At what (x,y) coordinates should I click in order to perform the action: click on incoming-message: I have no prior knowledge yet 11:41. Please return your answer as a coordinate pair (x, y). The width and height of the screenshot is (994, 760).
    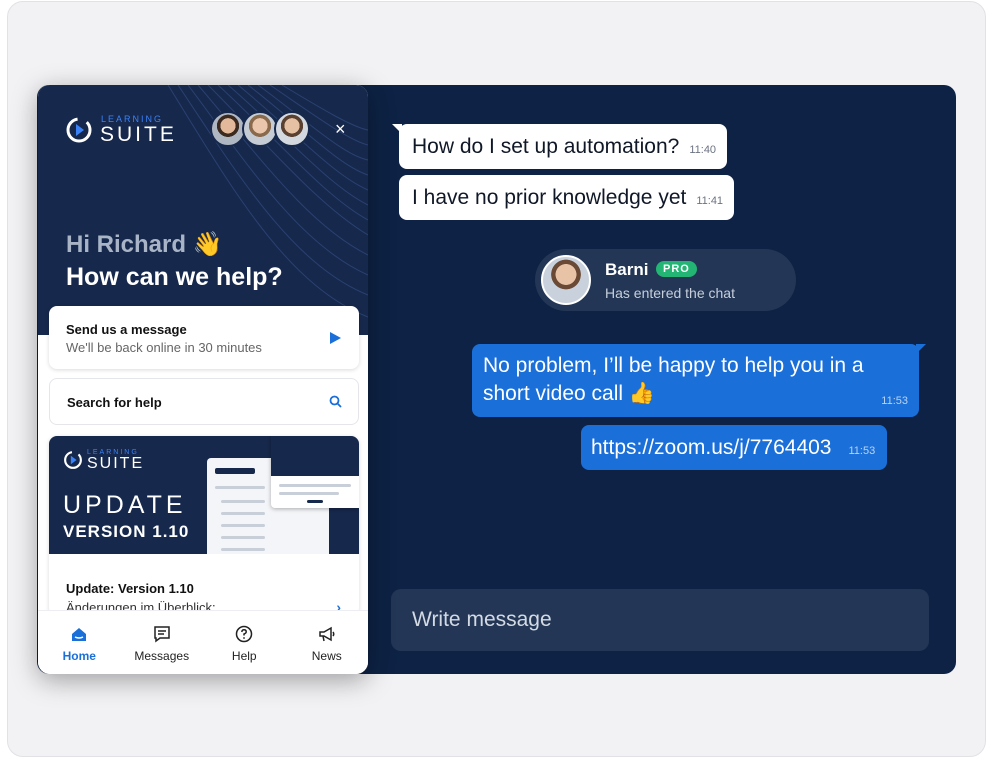
    Looking at the image, I should click on (567, 197).